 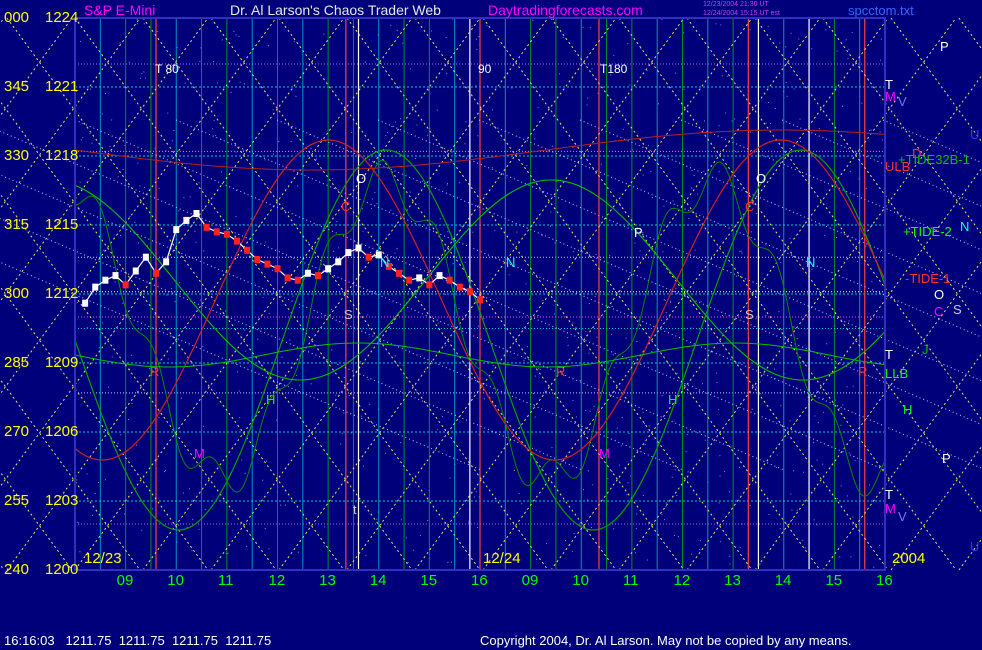 I want to click on date-label-1: 12/23, so click(x=103, y=558).